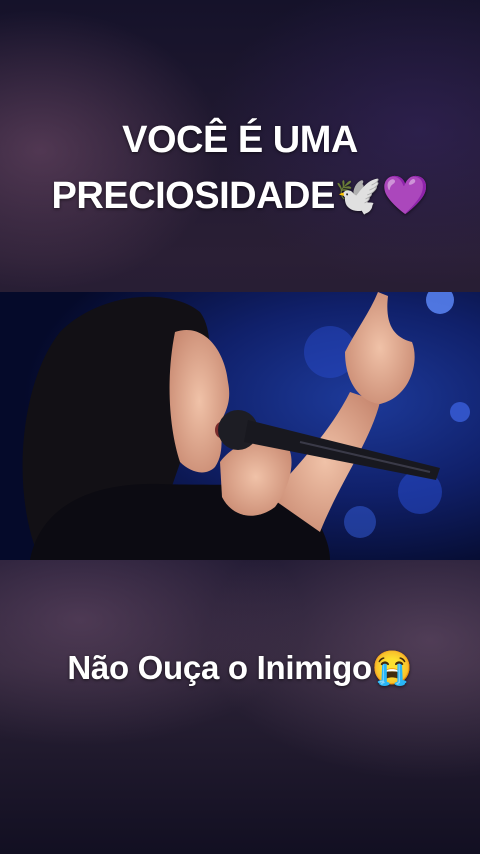 The image size is (480, 854). What do you see at coordinates (240, 140) in the screenshot?
I see `top-caption-line-1: VOCÊ É UMA` at bounding box center [240, 140].